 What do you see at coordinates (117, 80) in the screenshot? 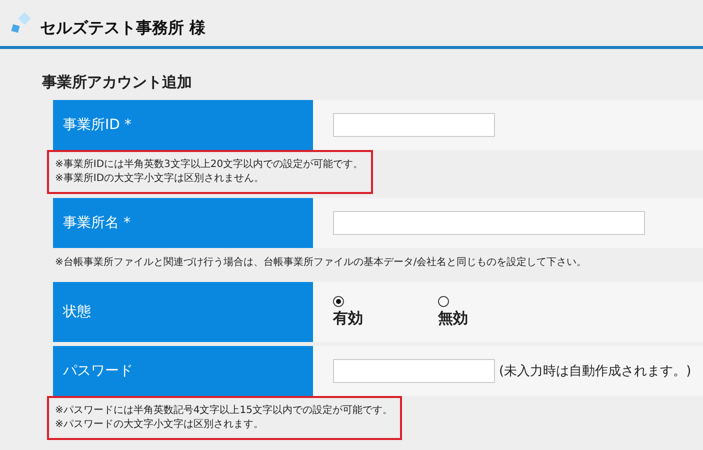
I see `page-title: 事業所アカウント追加` at bounding box center [117, 80].